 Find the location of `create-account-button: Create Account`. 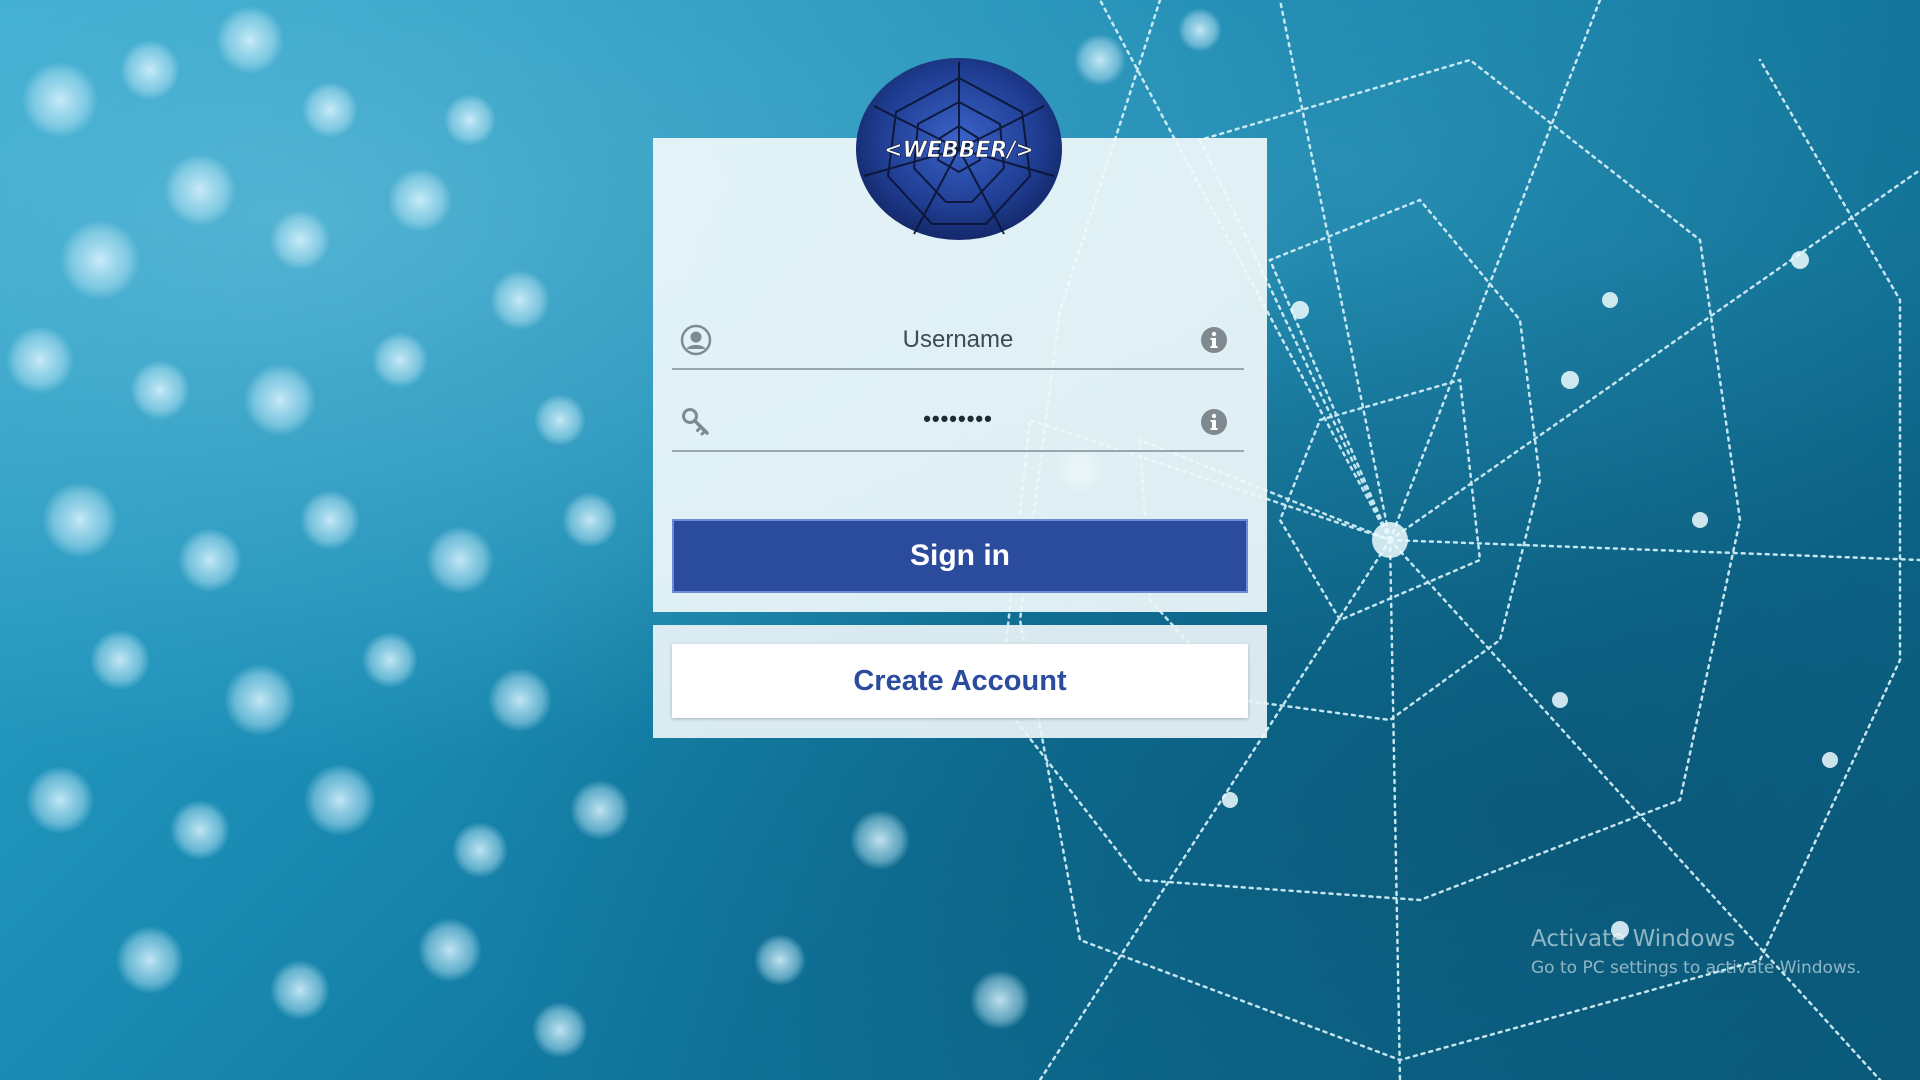

create-account-button: Create Account is located at coordinates (960, 681).